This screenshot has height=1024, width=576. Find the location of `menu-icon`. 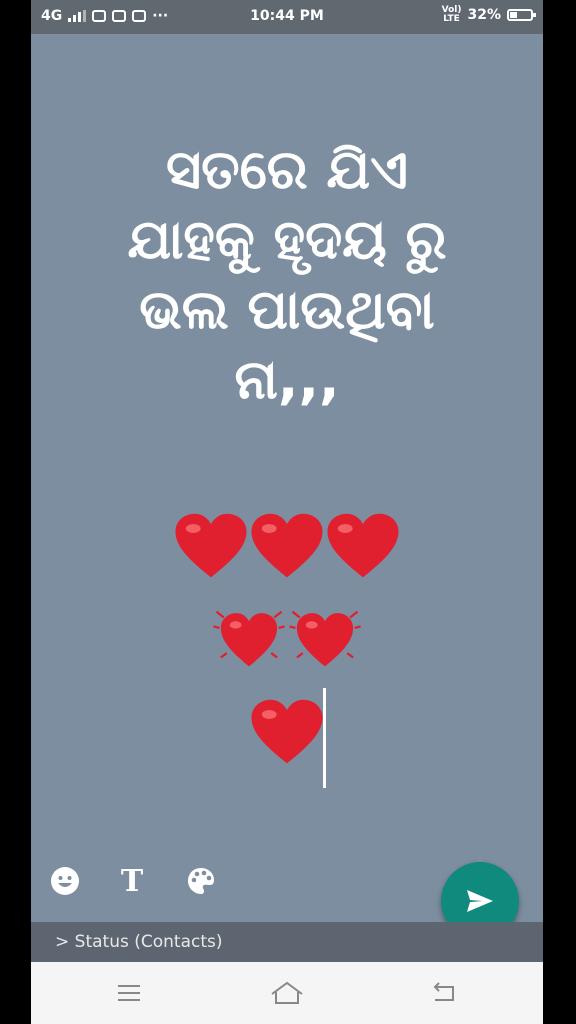

menu-icon is located at coordinates (129, 993).